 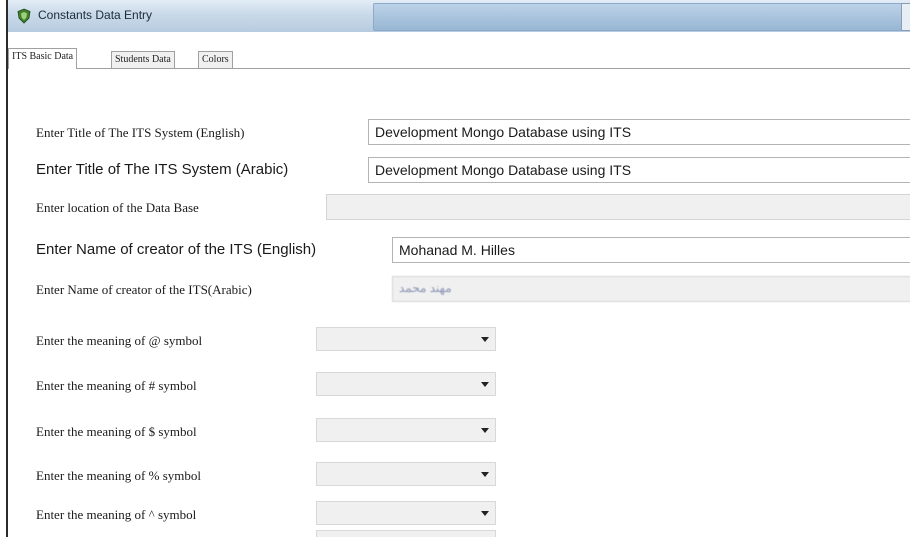 I want to click on tab-students-data: Students Data, so click(x=143, y=59).